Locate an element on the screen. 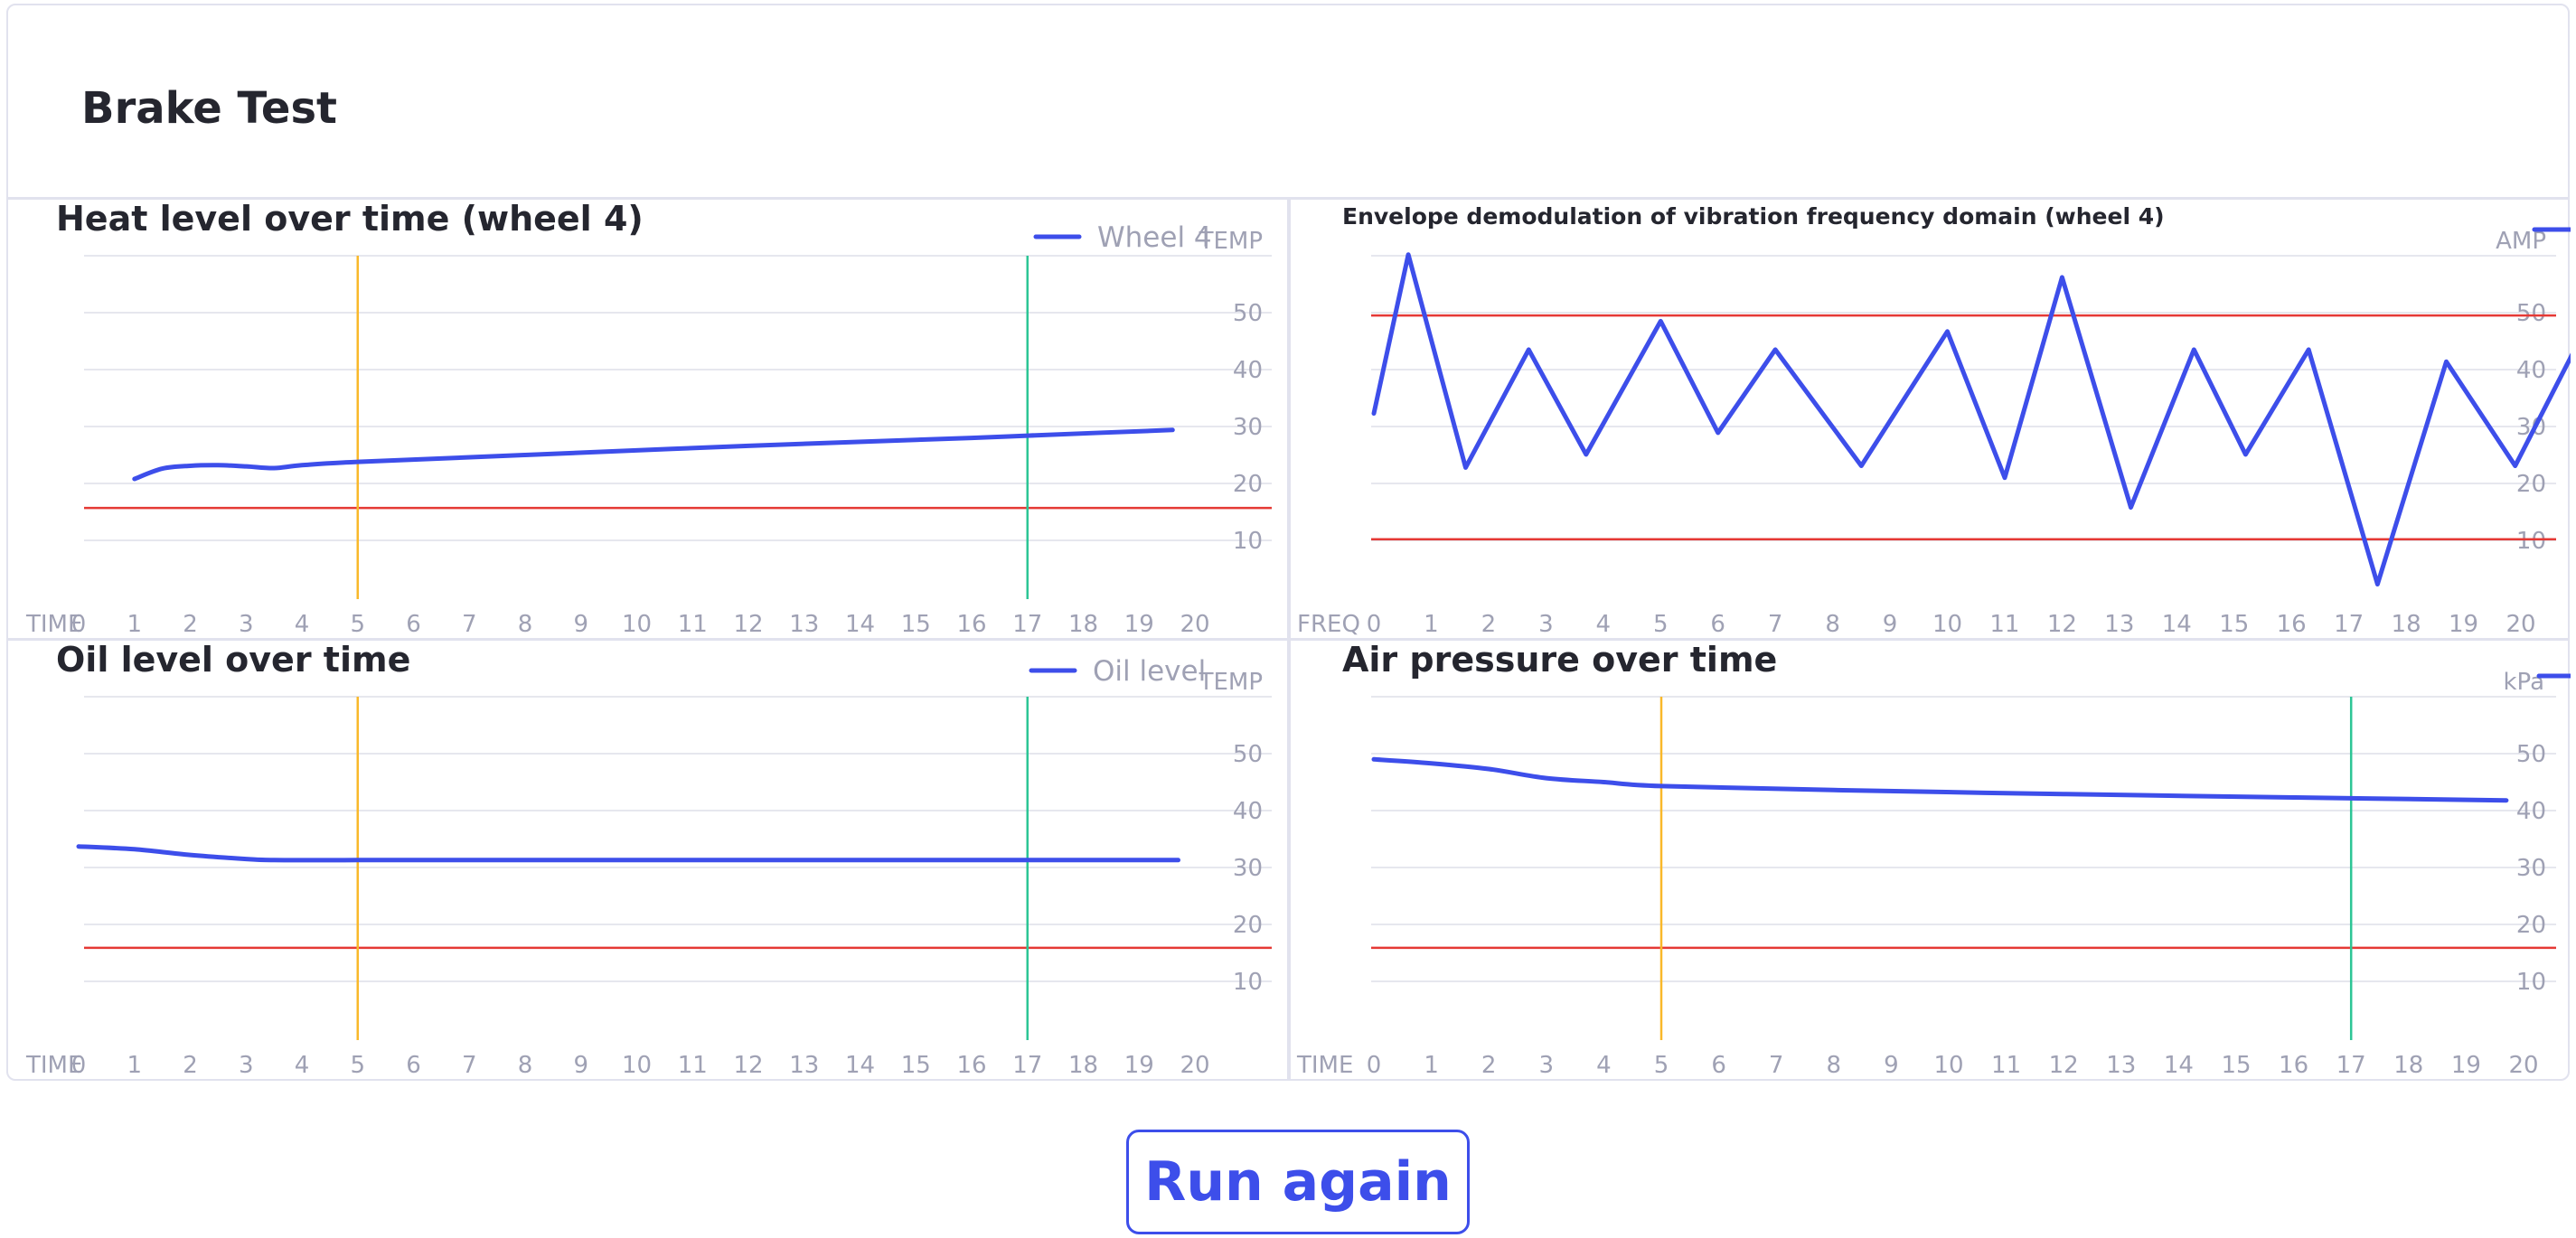  x-axis-label: TIME is located at coordinates (1324, 1065).